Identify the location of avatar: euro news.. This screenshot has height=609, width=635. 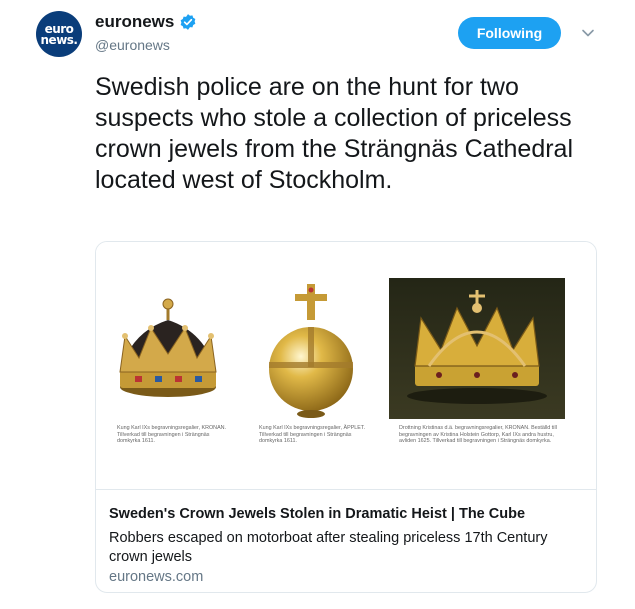
(59, 34).